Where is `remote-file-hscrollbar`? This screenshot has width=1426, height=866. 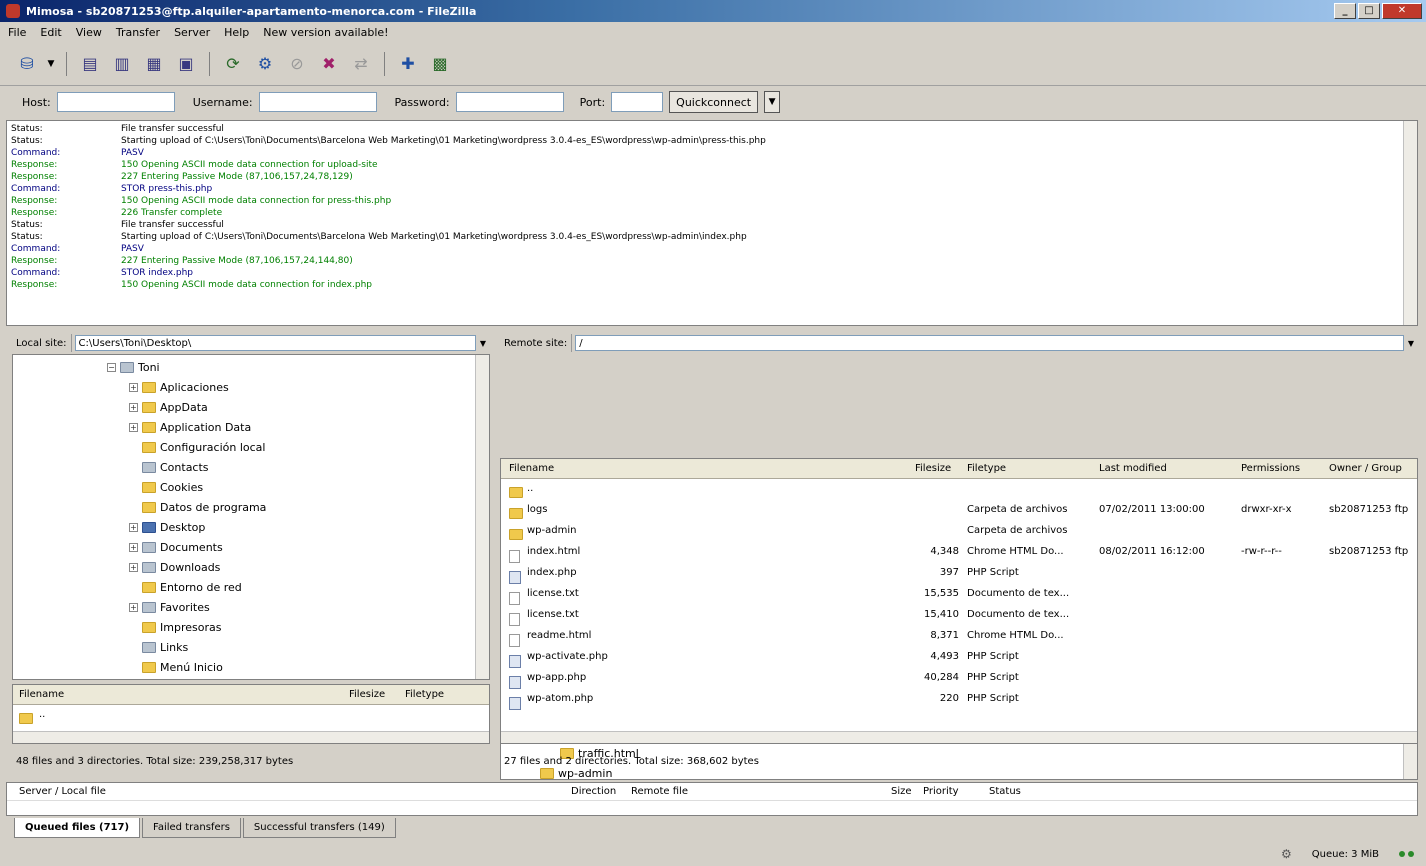 remote-file-hscrollbar is located at coordinates (959, 737).